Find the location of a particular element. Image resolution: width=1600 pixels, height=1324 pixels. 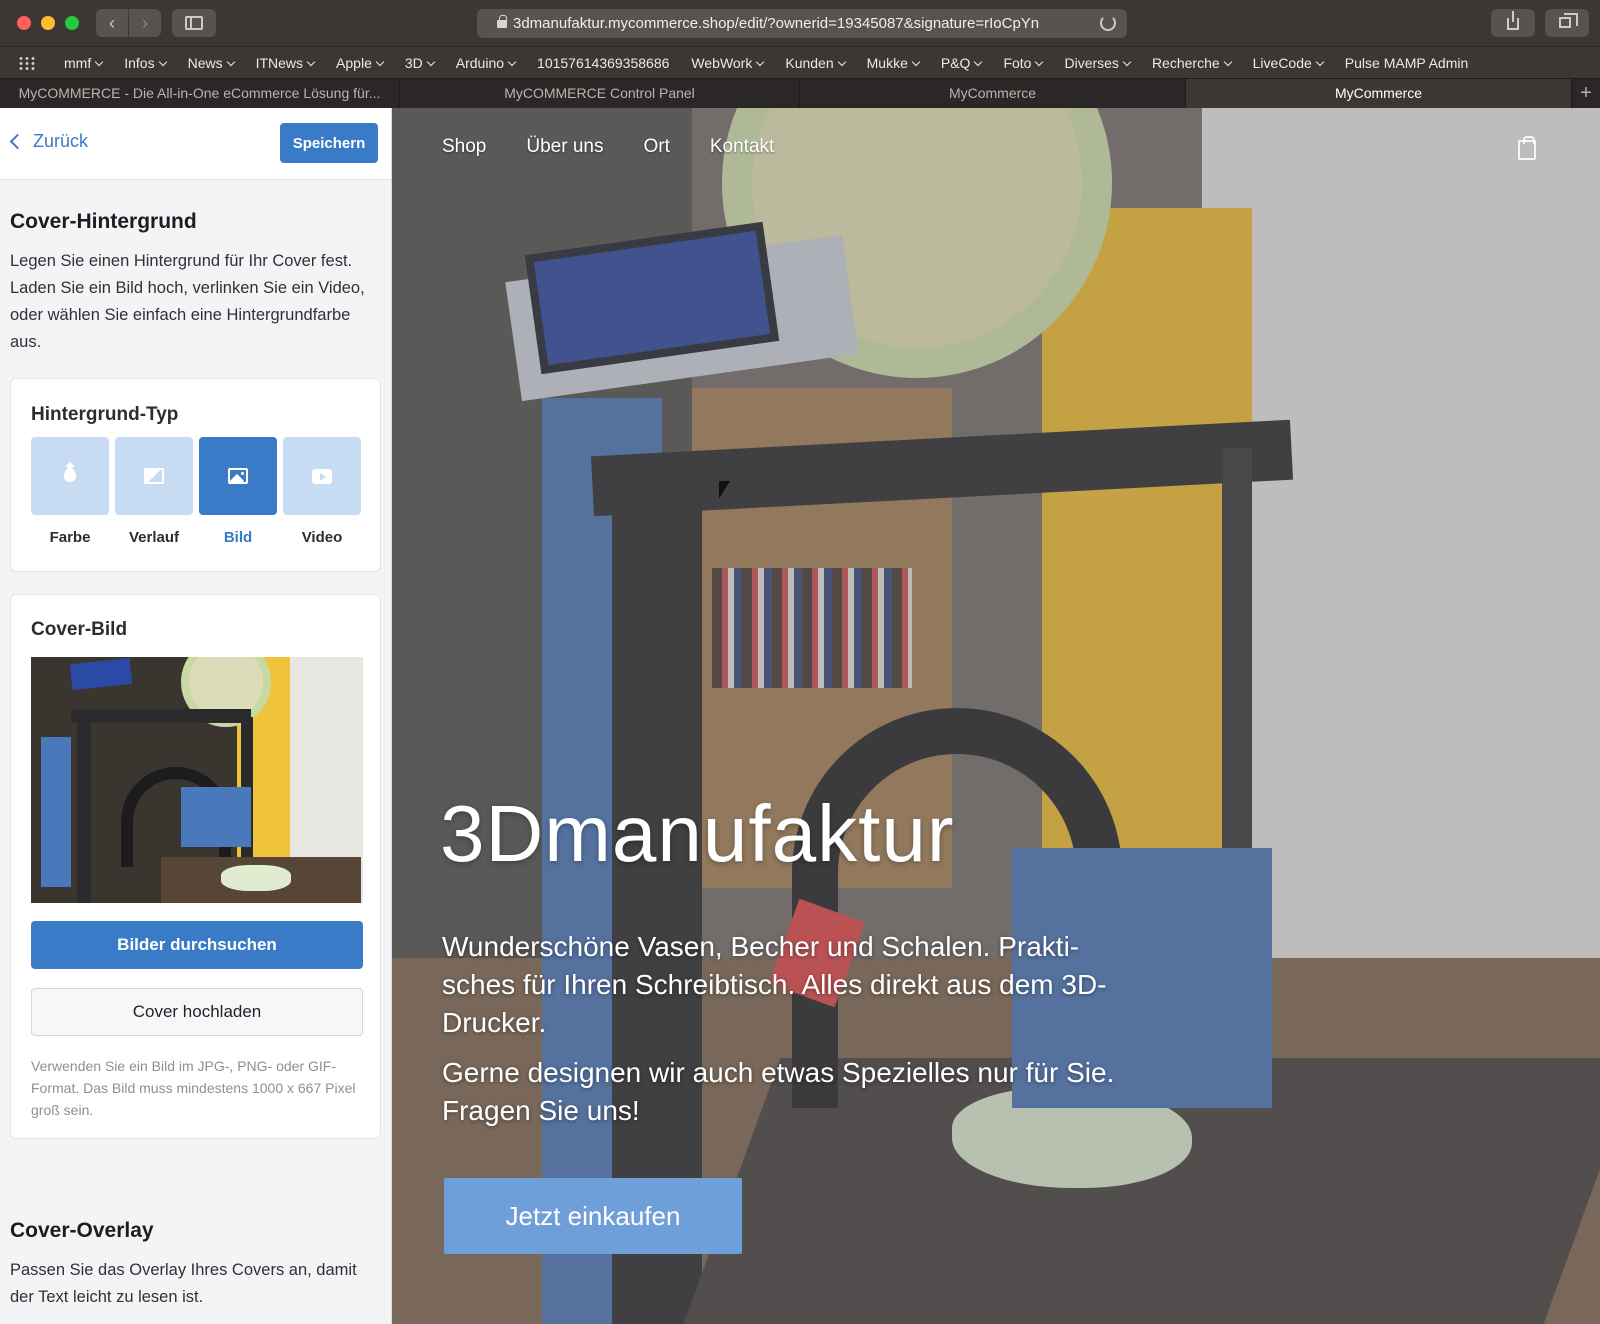

panel-header: Zurück Speichern is located at coordinates (195, 144).